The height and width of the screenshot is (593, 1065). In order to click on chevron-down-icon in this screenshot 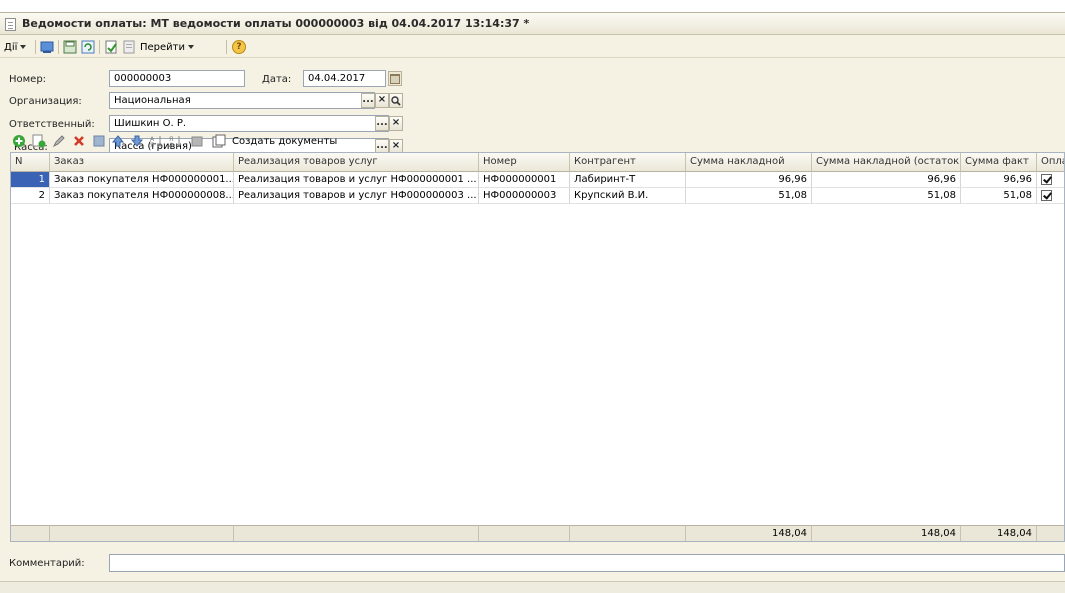, I will do `click(23, 47)`.